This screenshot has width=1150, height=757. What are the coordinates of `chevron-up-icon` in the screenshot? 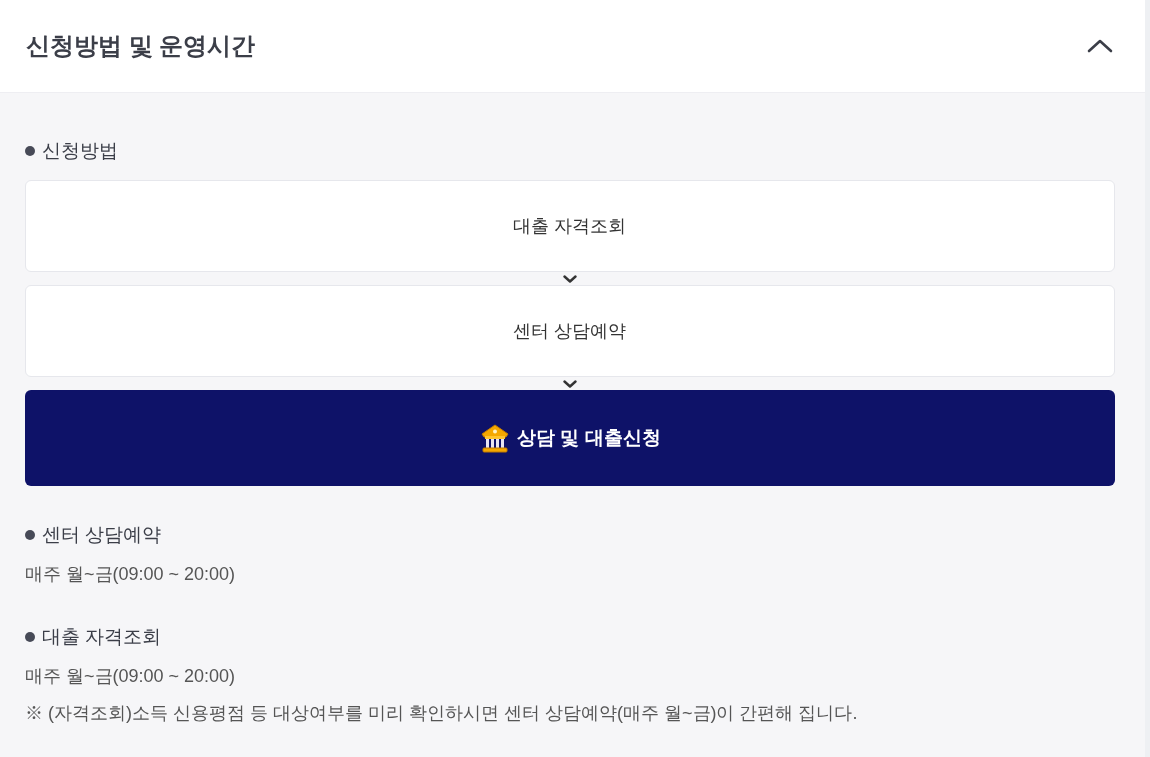 It's located at (1100, 46).